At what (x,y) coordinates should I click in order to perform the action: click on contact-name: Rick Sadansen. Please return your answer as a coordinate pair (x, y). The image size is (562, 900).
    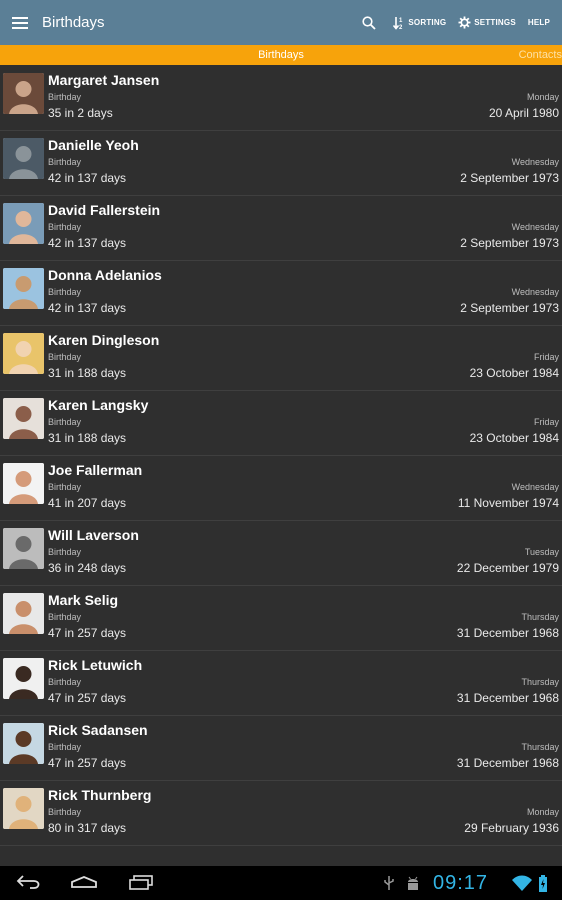
    Looking at the image, I should click on (98, 730).